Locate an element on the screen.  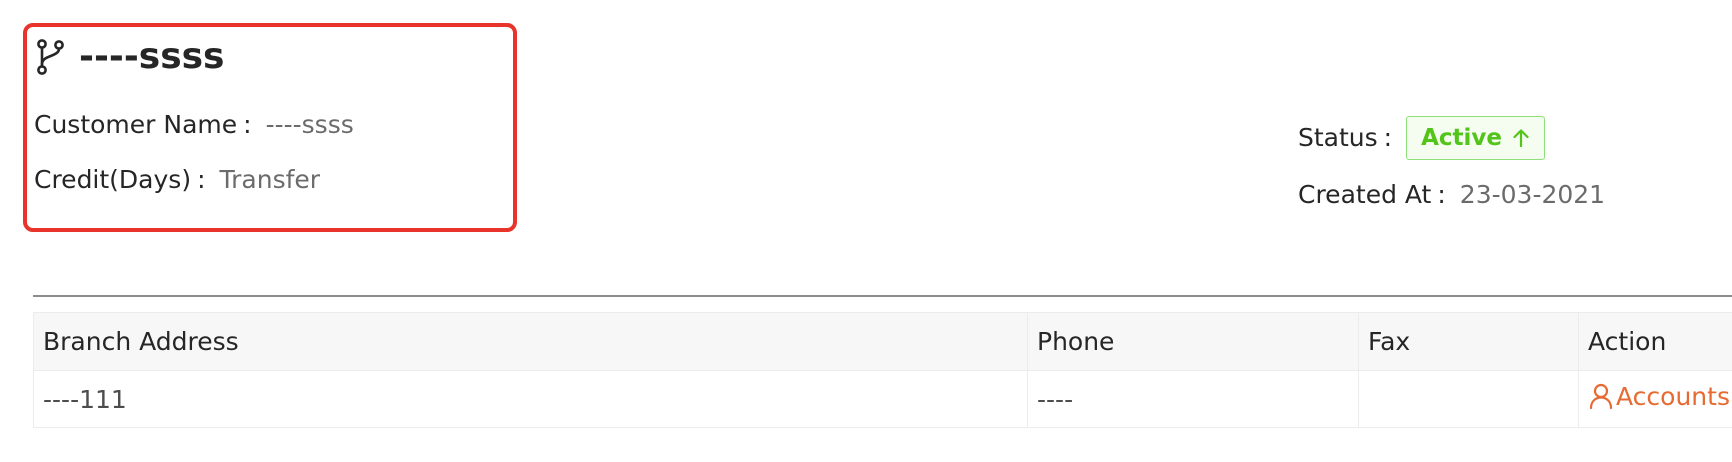
credit-days-value: Transfer is located at coordinates (270, 179).